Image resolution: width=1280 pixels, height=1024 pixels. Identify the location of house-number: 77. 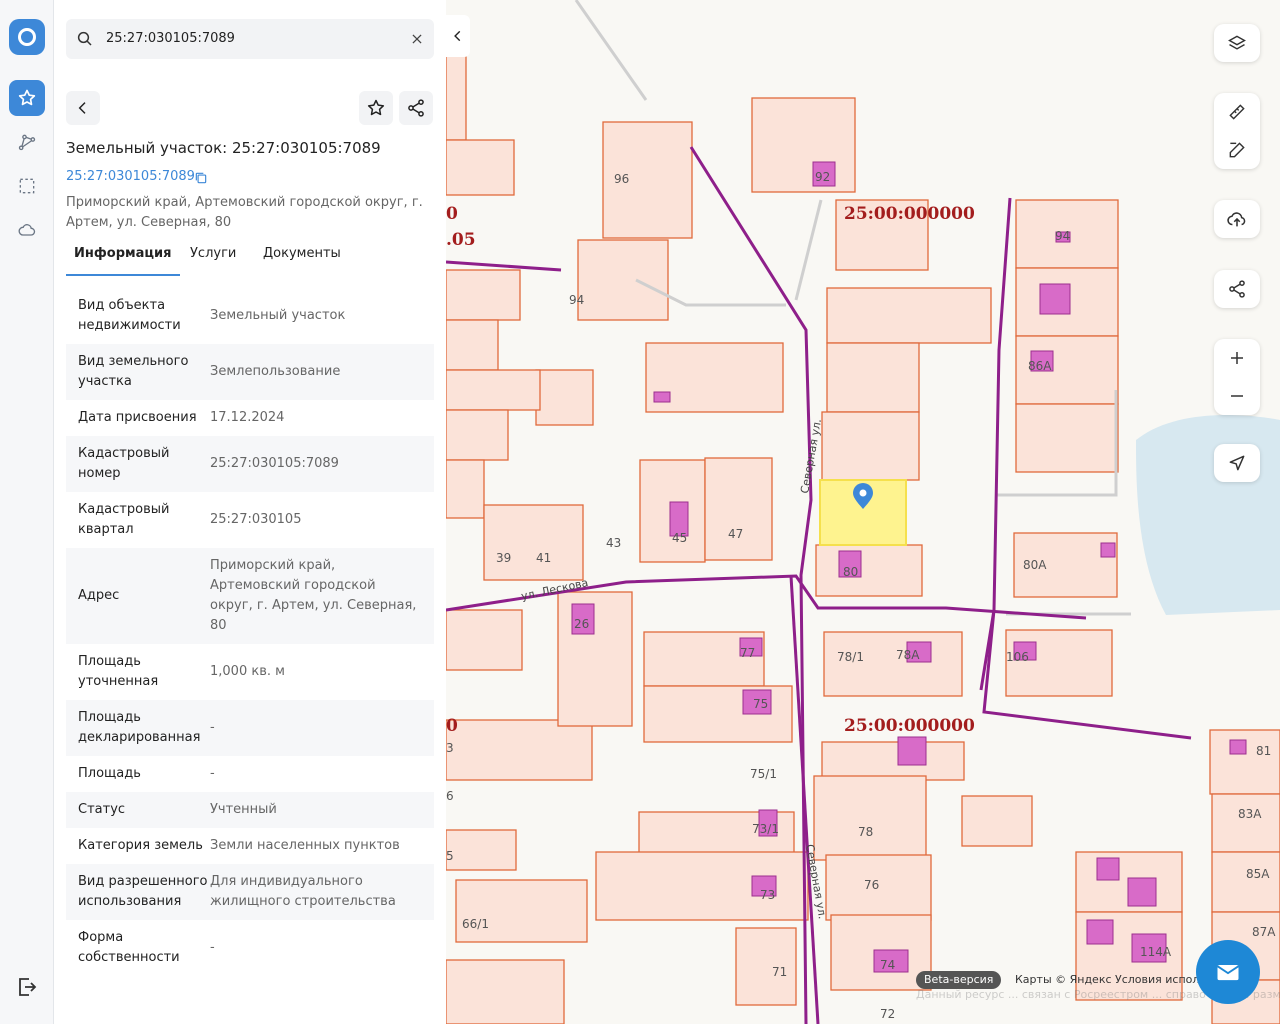
(747, 653).